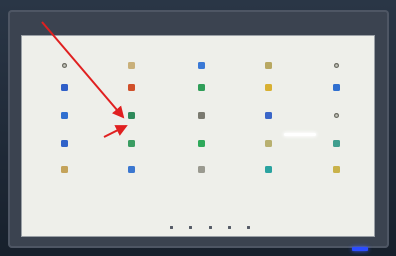 Image resolution: width=396 pixels, height=256 pixels. Describe the element at coordinates (83, 70) in the screenshot. I see `annotation-arrow-top` at that location.